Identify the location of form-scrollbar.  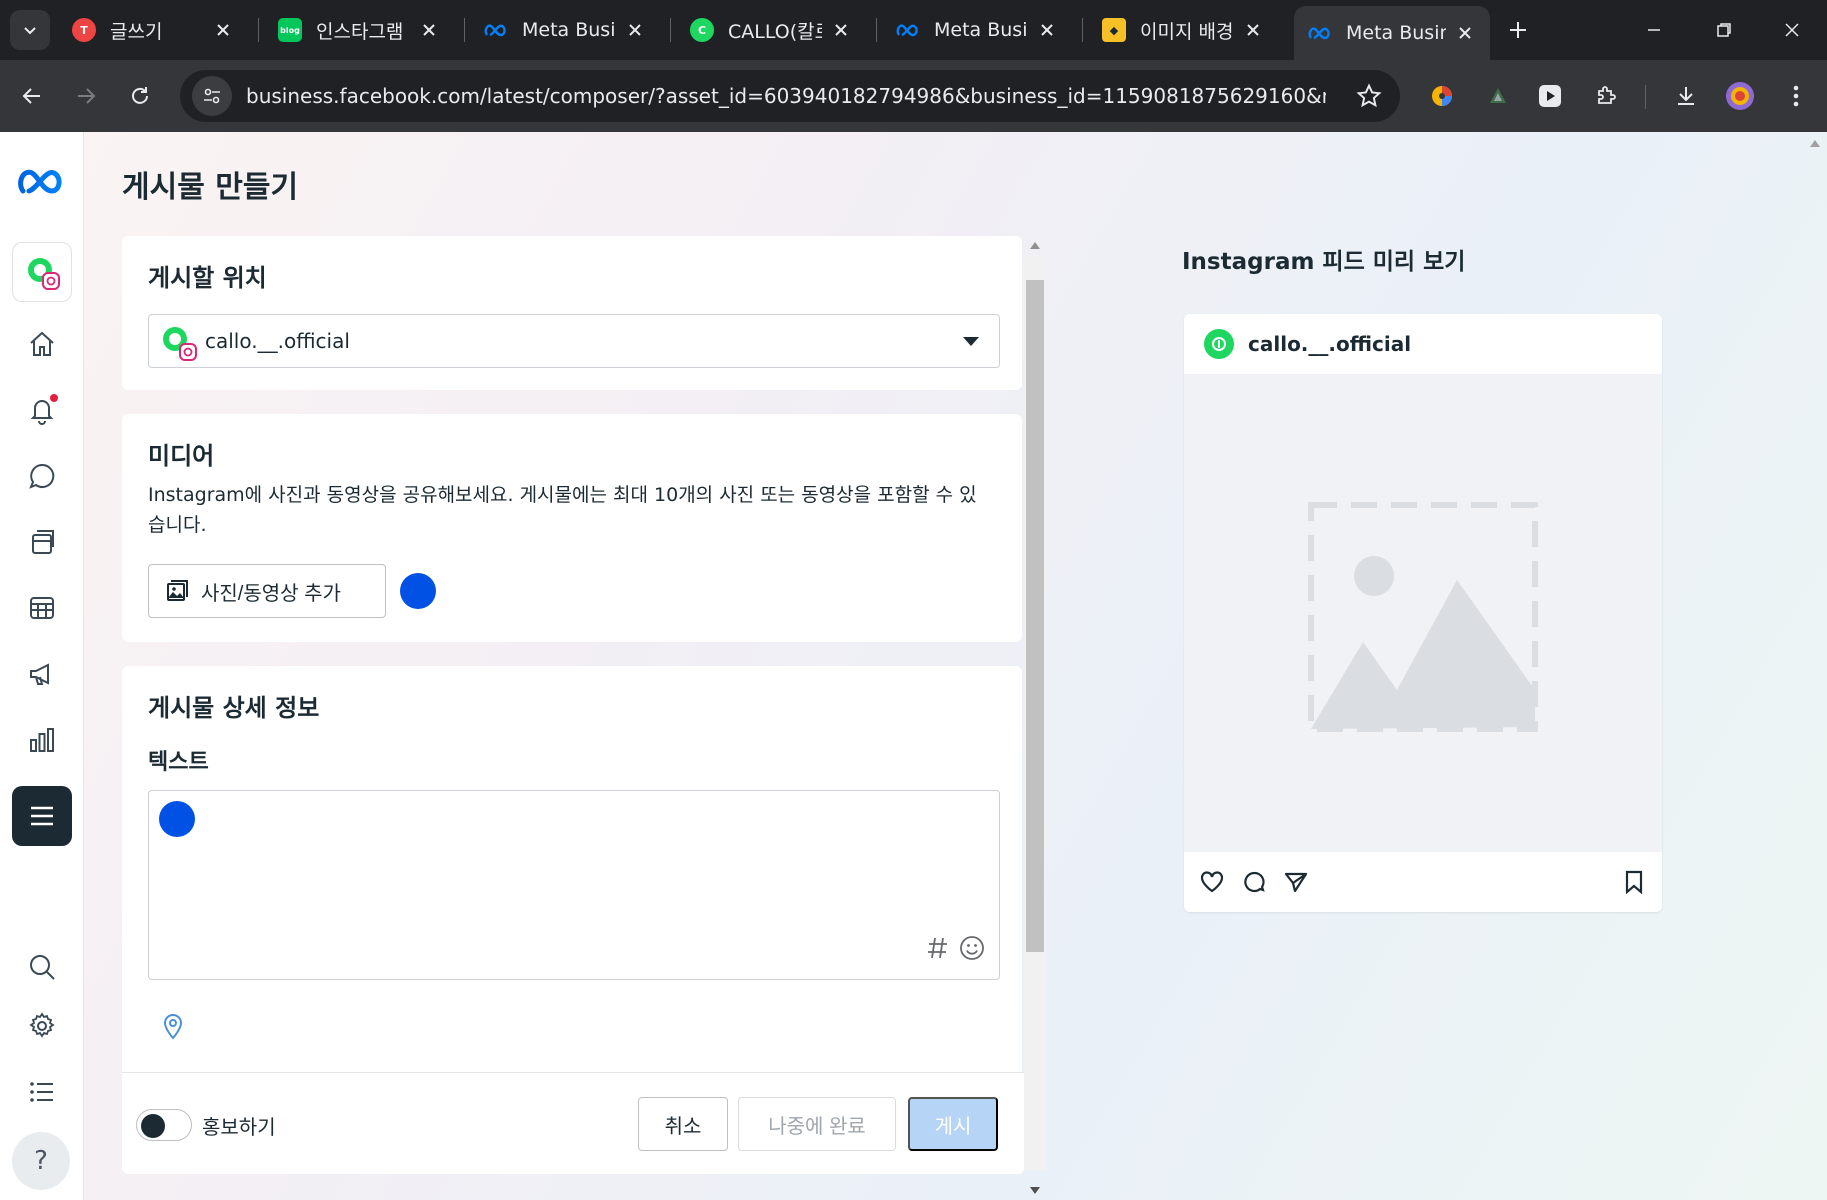
(1035, 718).